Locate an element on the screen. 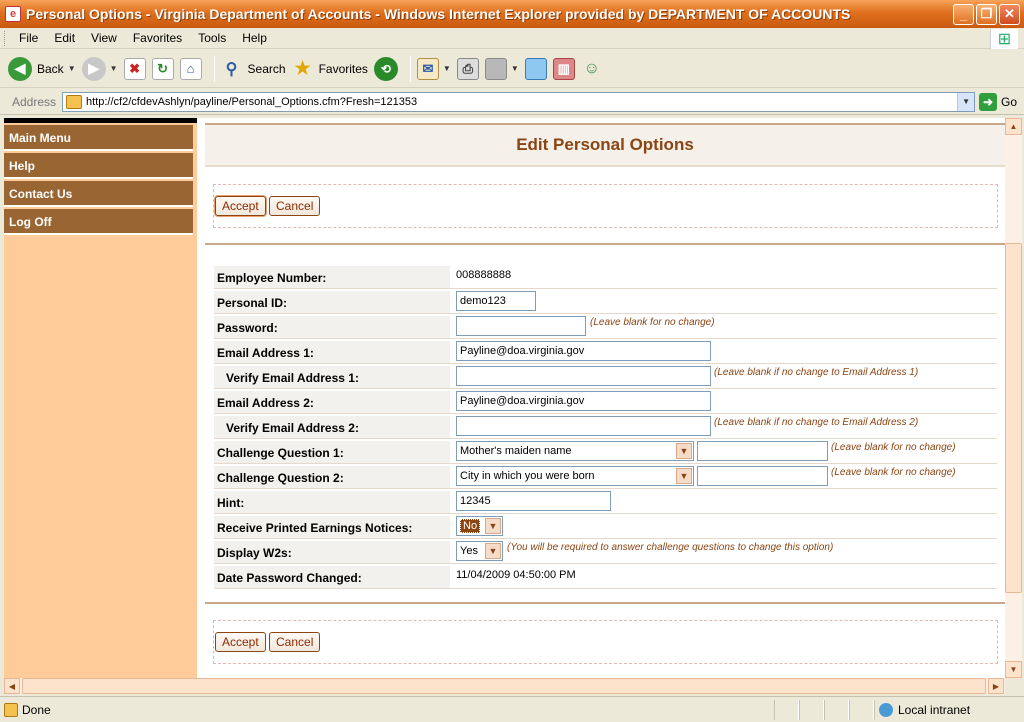 The width and height of the screenshot is (1024, 722). menu-view: View is located at coordinates (104, 38).